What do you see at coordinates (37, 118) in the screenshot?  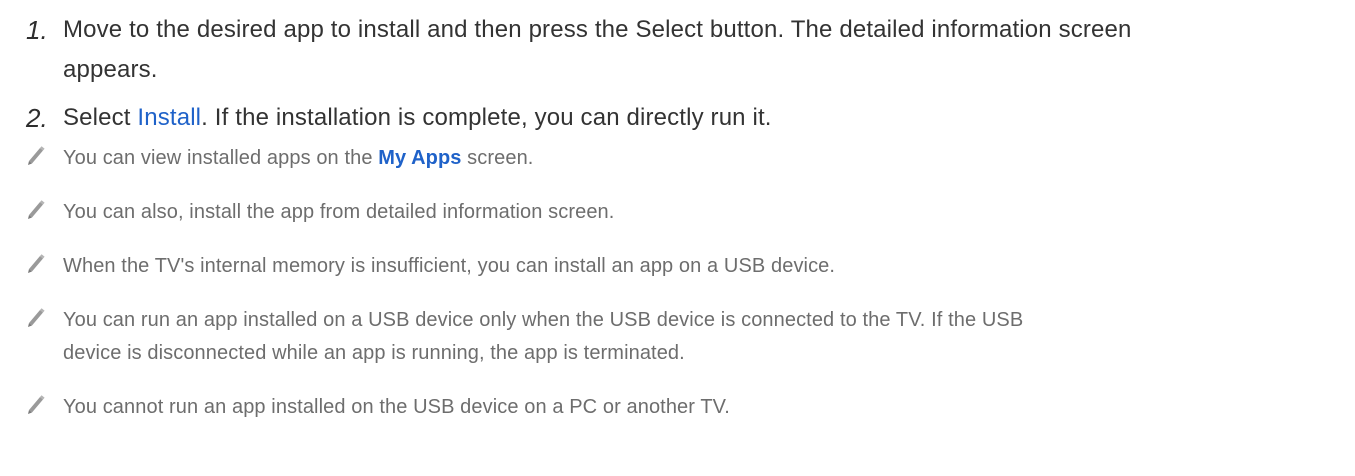 I see `step-number: 2.` at bounding box center [37, 118].